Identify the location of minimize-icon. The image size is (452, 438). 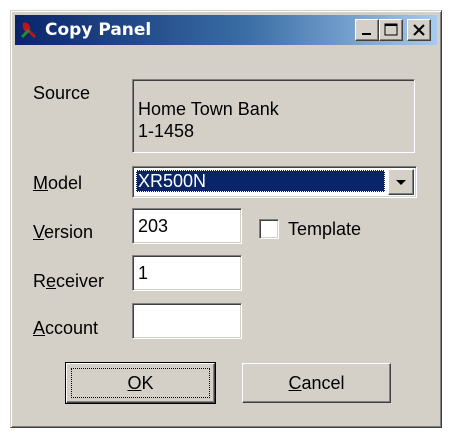
(366, 34).